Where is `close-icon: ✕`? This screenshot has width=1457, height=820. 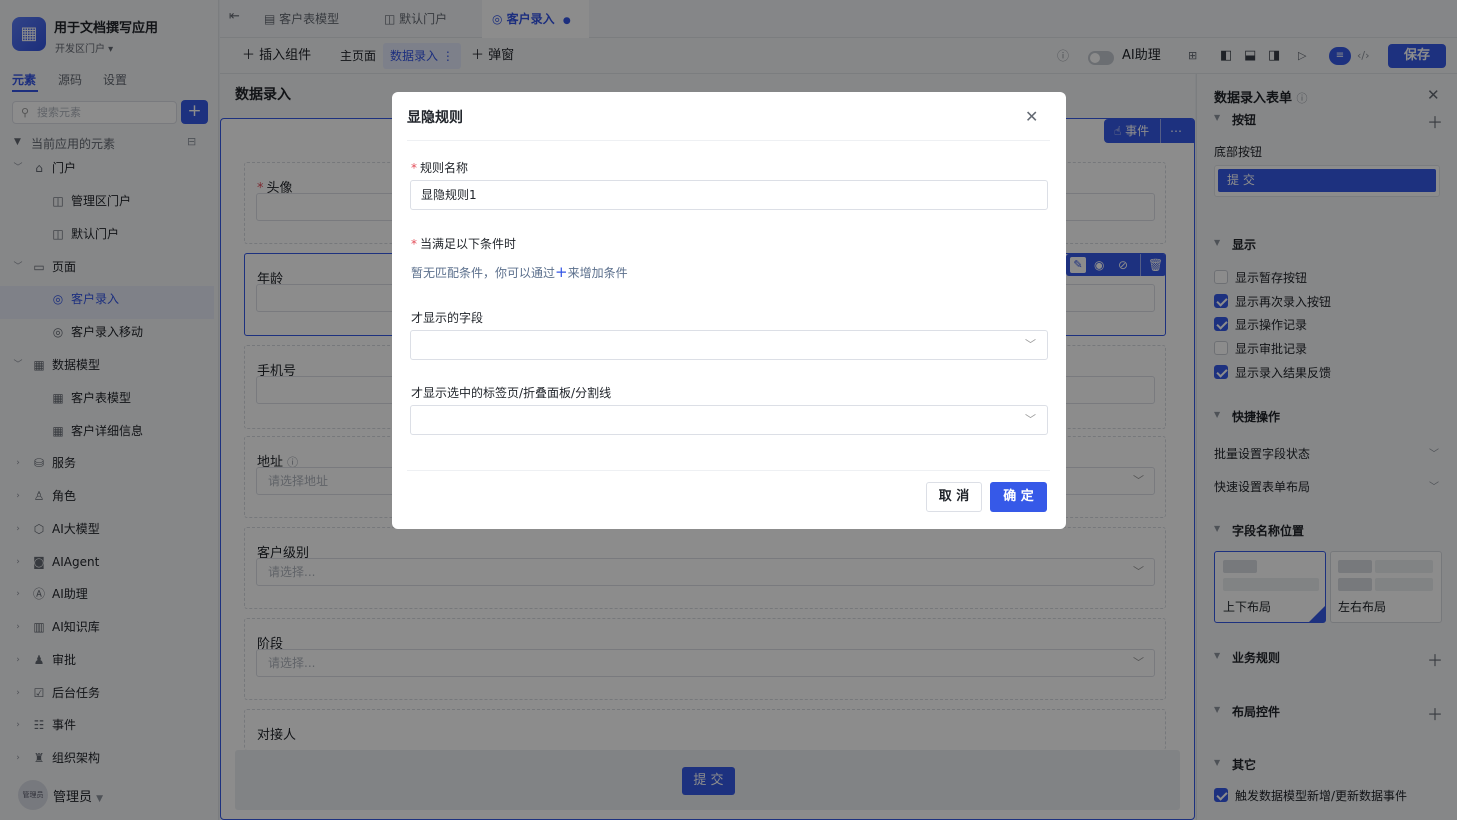
close-icon: ✕ is located at coordinates (1031, 116).